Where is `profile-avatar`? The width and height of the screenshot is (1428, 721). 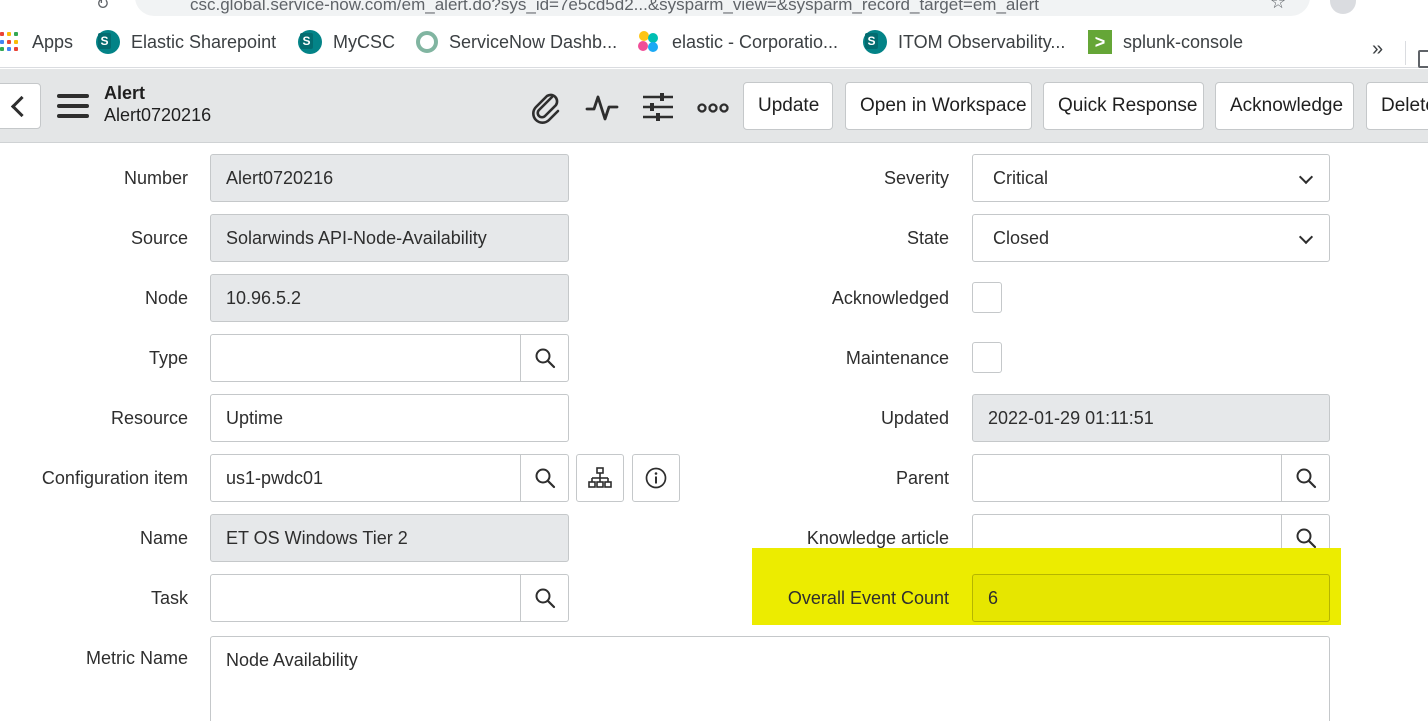
profile-avatar is located at coordinates (1343, 7).